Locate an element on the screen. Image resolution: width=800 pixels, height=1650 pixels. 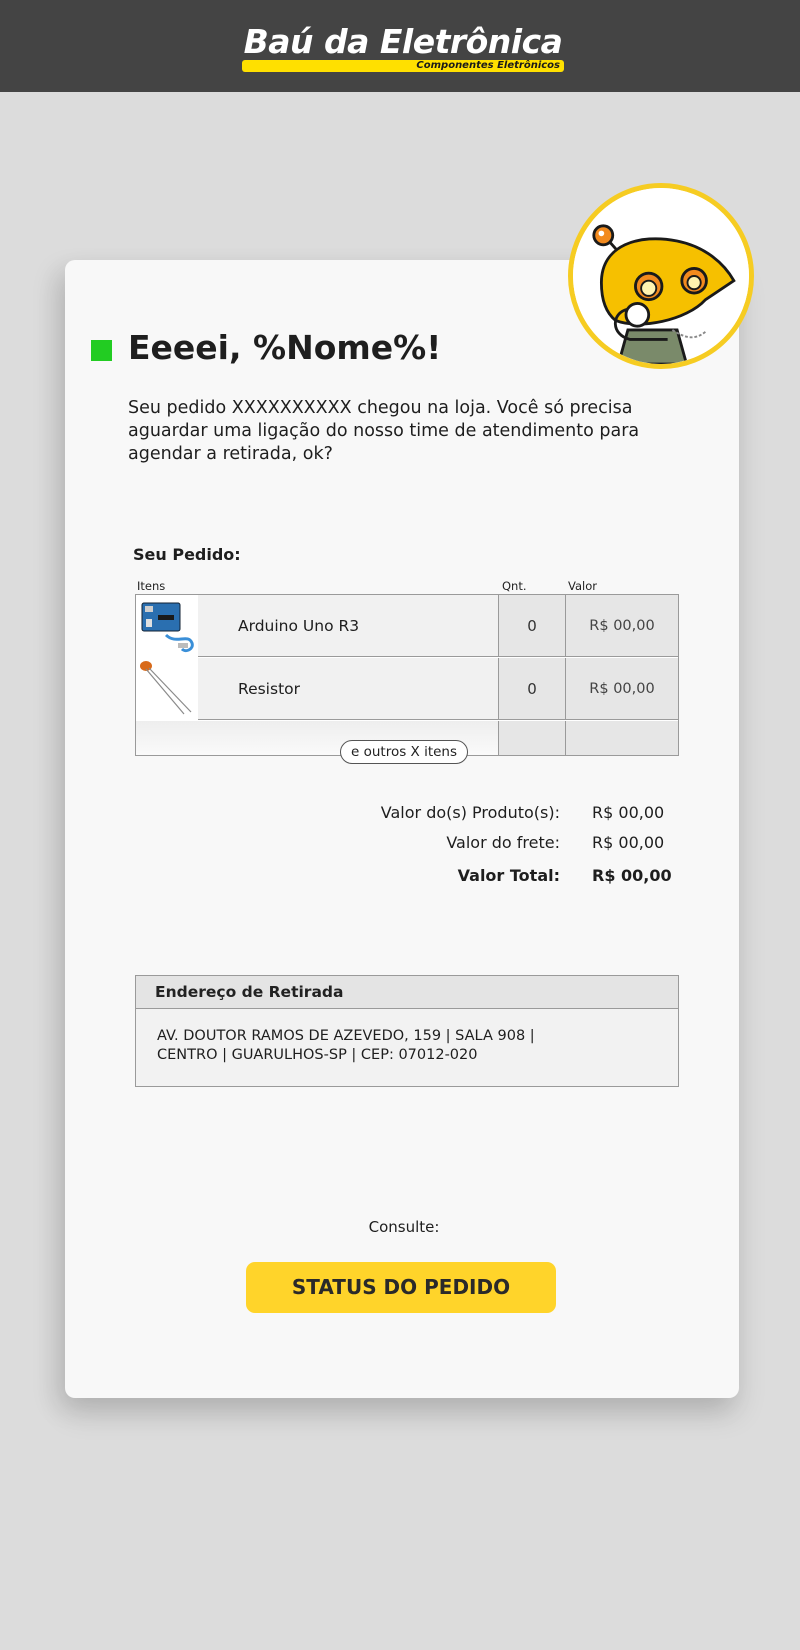
table-row: Arduino Uno R3 0 R$ 00,00 is located at coordinates (407, 626).